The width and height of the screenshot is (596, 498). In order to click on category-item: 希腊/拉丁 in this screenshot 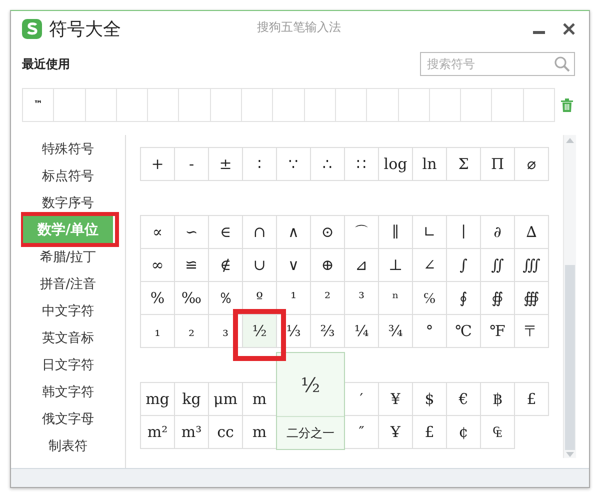, I will do `click(68, 256)`.